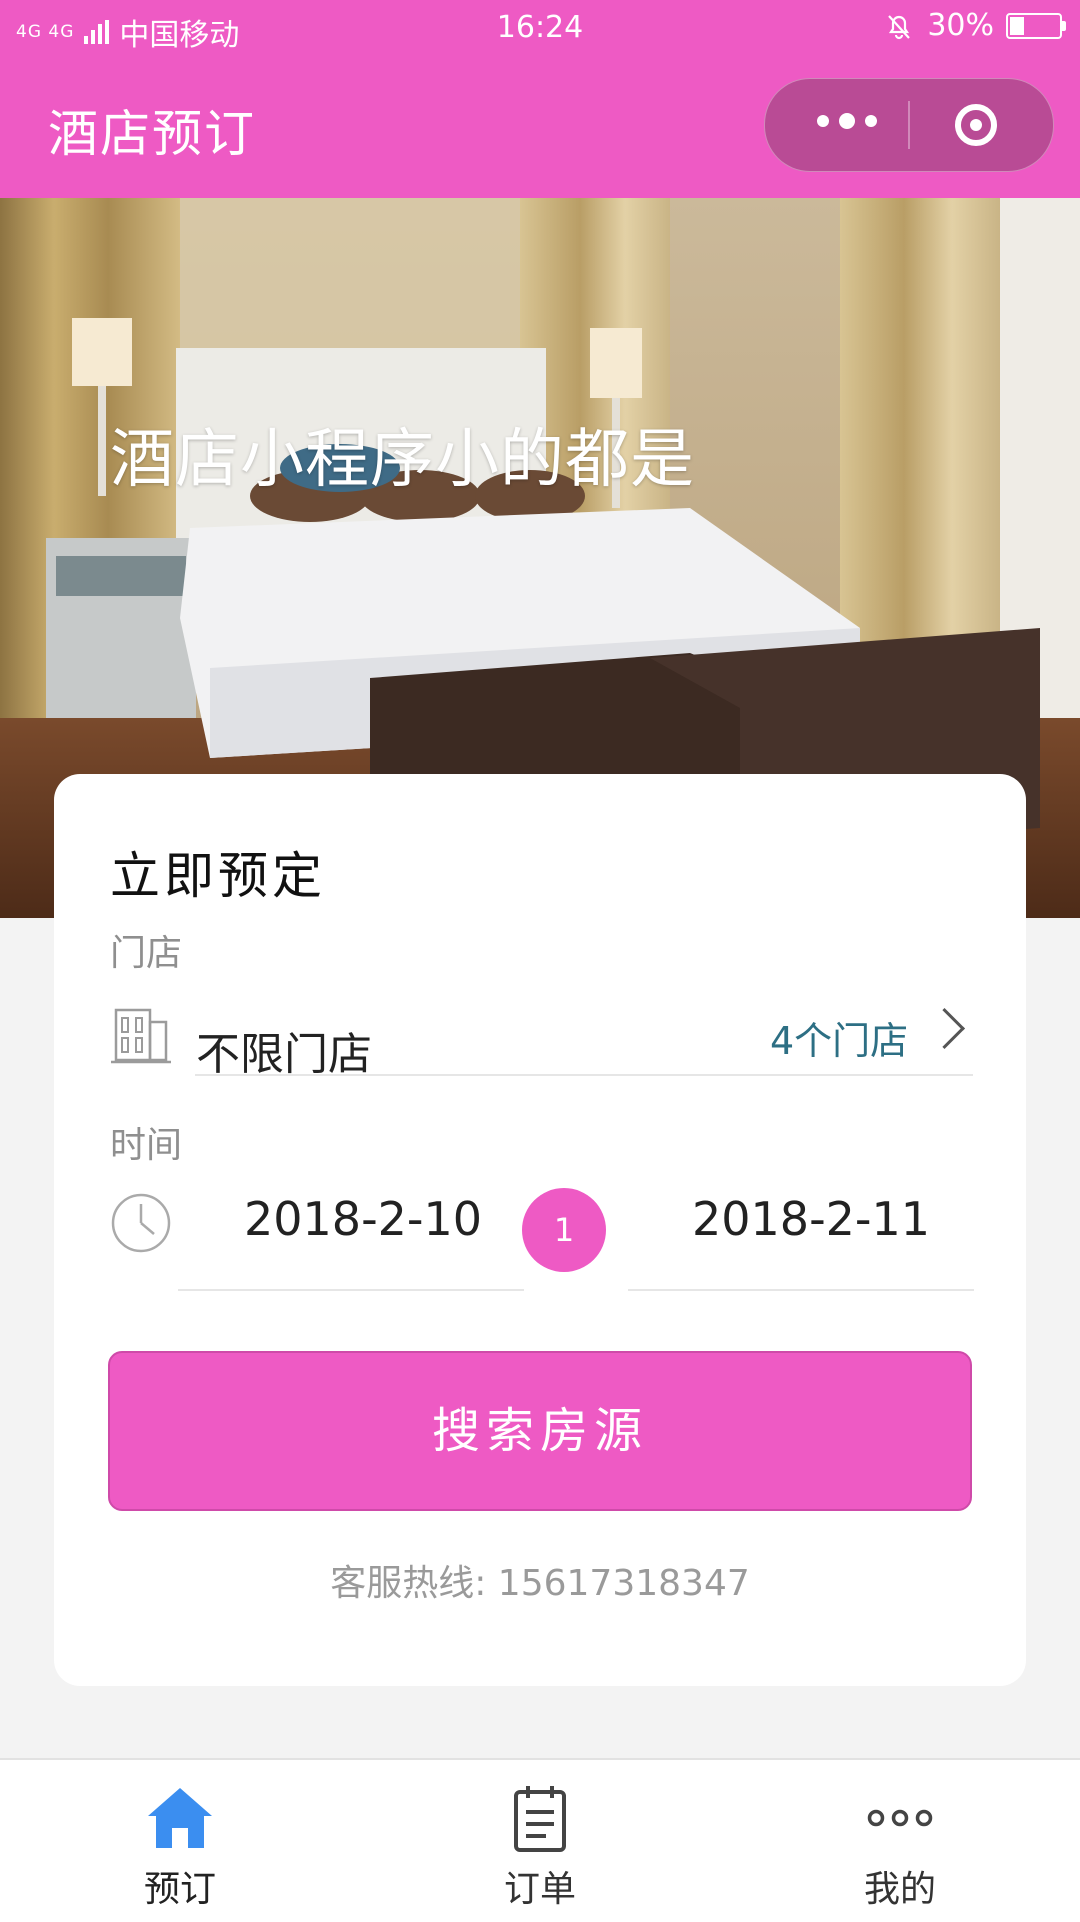 The image size is (1080, 1922). What do you see at coordinates (284, 1054) in the screenshot?
I see `store-value: 不限门店` at bounding box center [284, 1054].